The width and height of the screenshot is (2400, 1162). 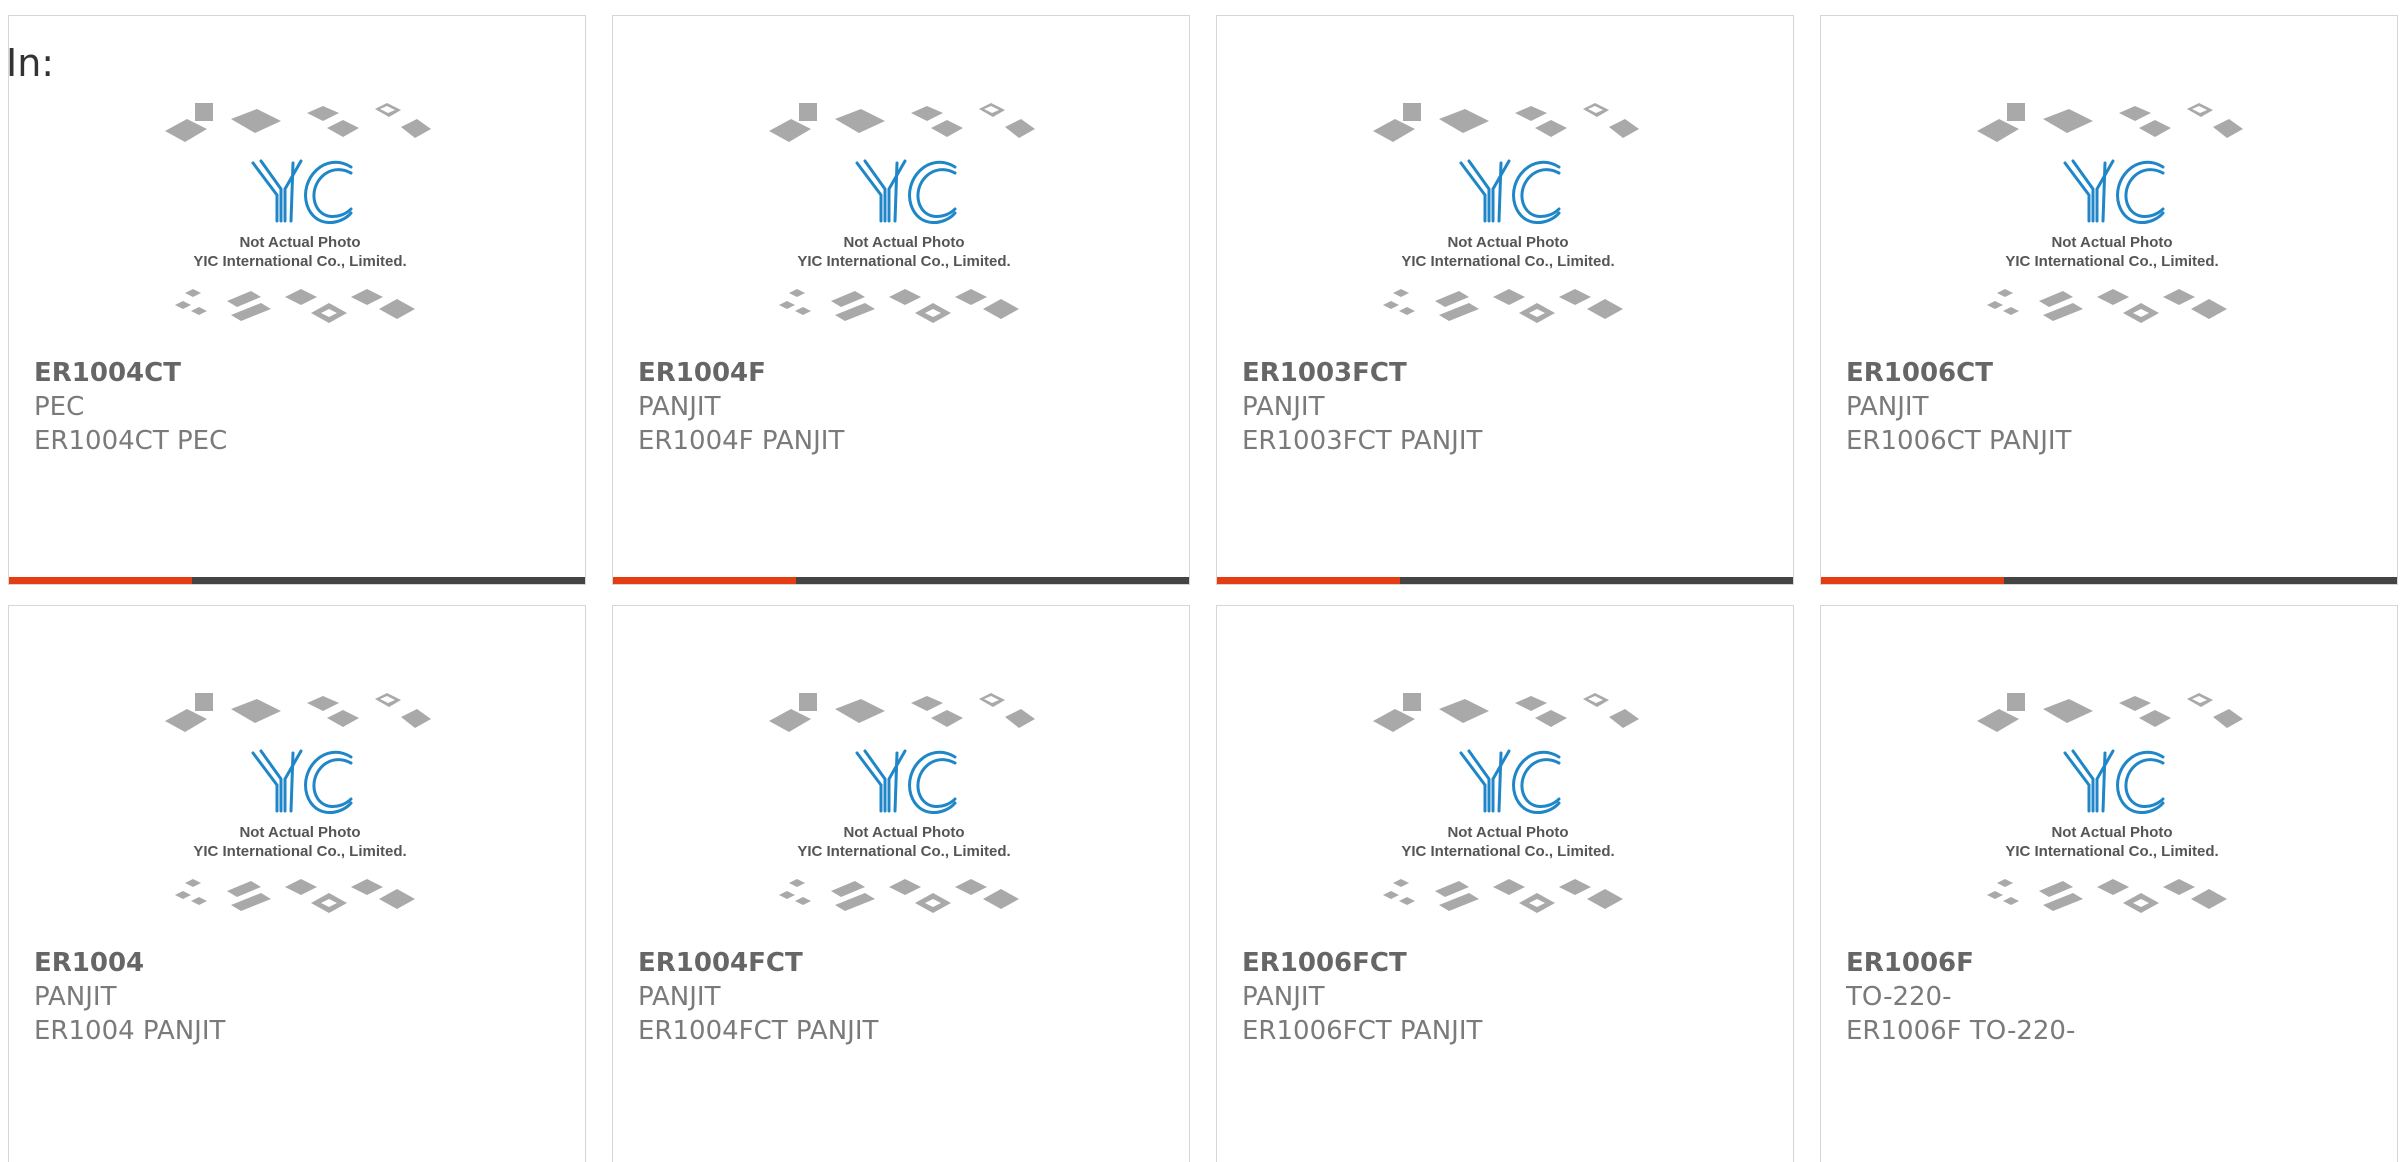 I want to click on product-description: ER1003FCT PANJIT, so click(x=1362, y=441).